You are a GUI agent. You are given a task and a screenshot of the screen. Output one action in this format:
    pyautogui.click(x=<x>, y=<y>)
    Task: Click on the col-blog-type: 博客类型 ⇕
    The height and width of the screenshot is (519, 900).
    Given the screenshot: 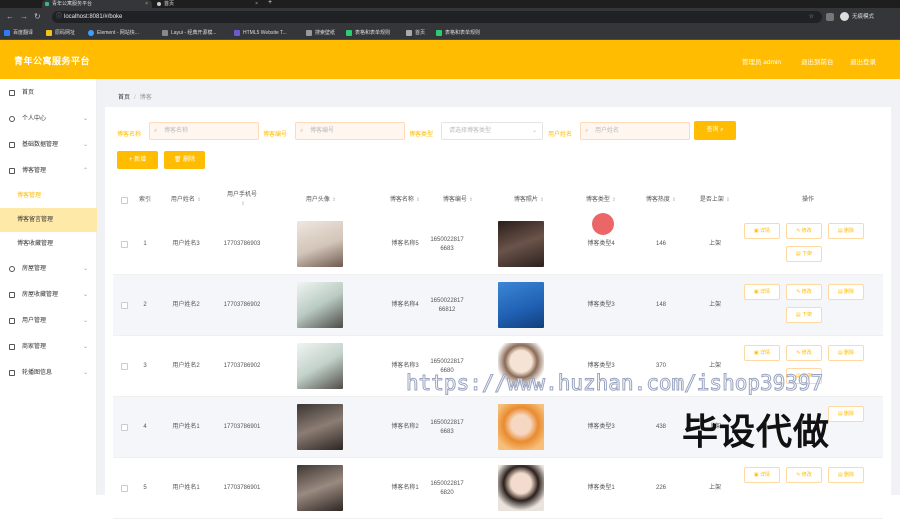 What is the action you would take?
    pyautogui.click(x=601, y=200)
    